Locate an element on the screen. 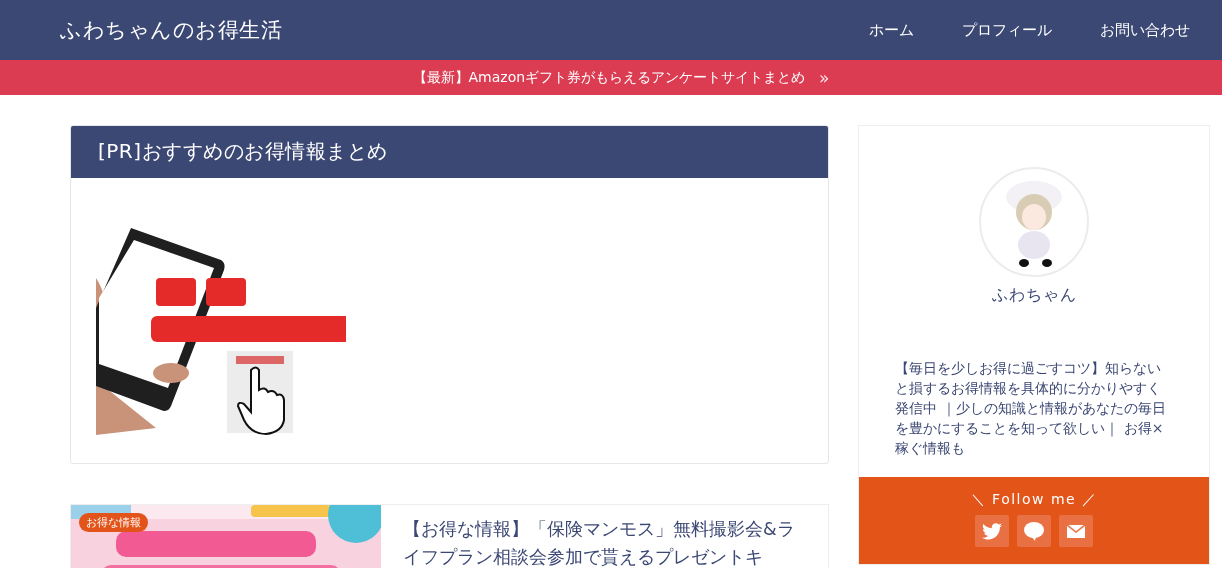  nav-link: ホーム is located at coordinates (891, 30).